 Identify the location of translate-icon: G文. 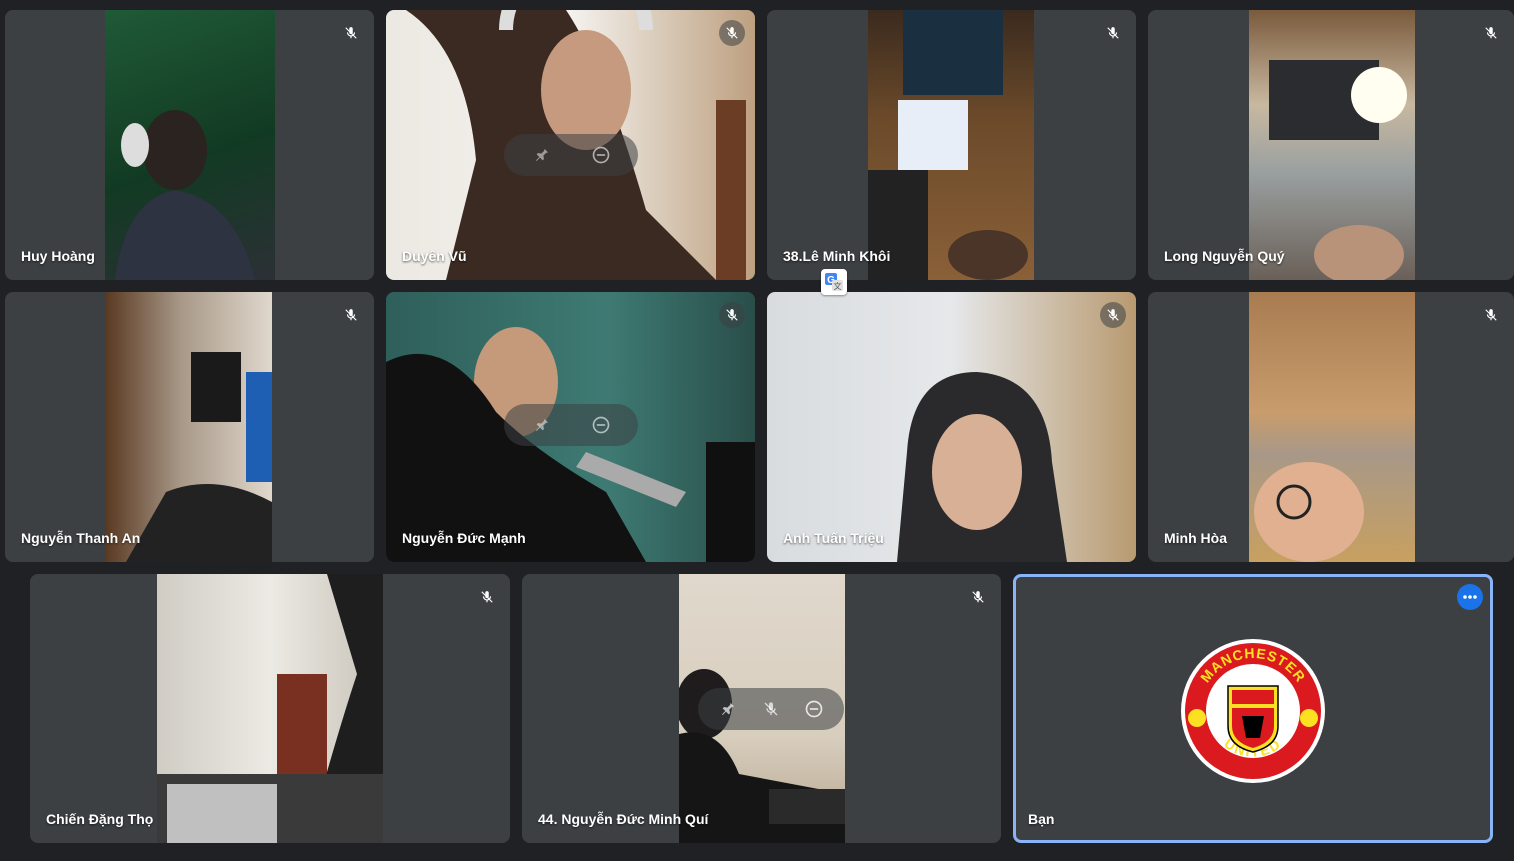
(834, 282).